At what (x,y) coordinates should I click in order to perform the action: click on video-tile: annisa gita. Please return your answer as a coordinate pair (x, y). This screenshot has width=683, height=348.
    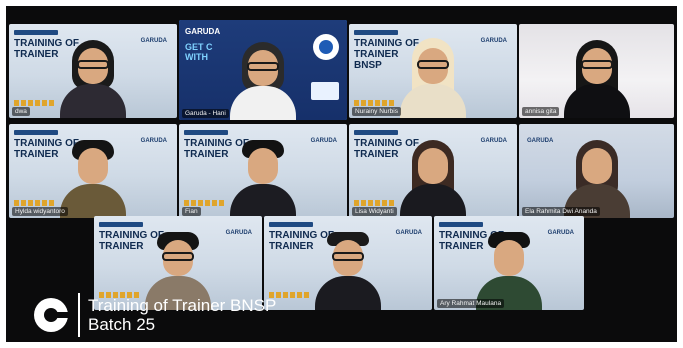
    Looking at the image, I should click on (596, 71).